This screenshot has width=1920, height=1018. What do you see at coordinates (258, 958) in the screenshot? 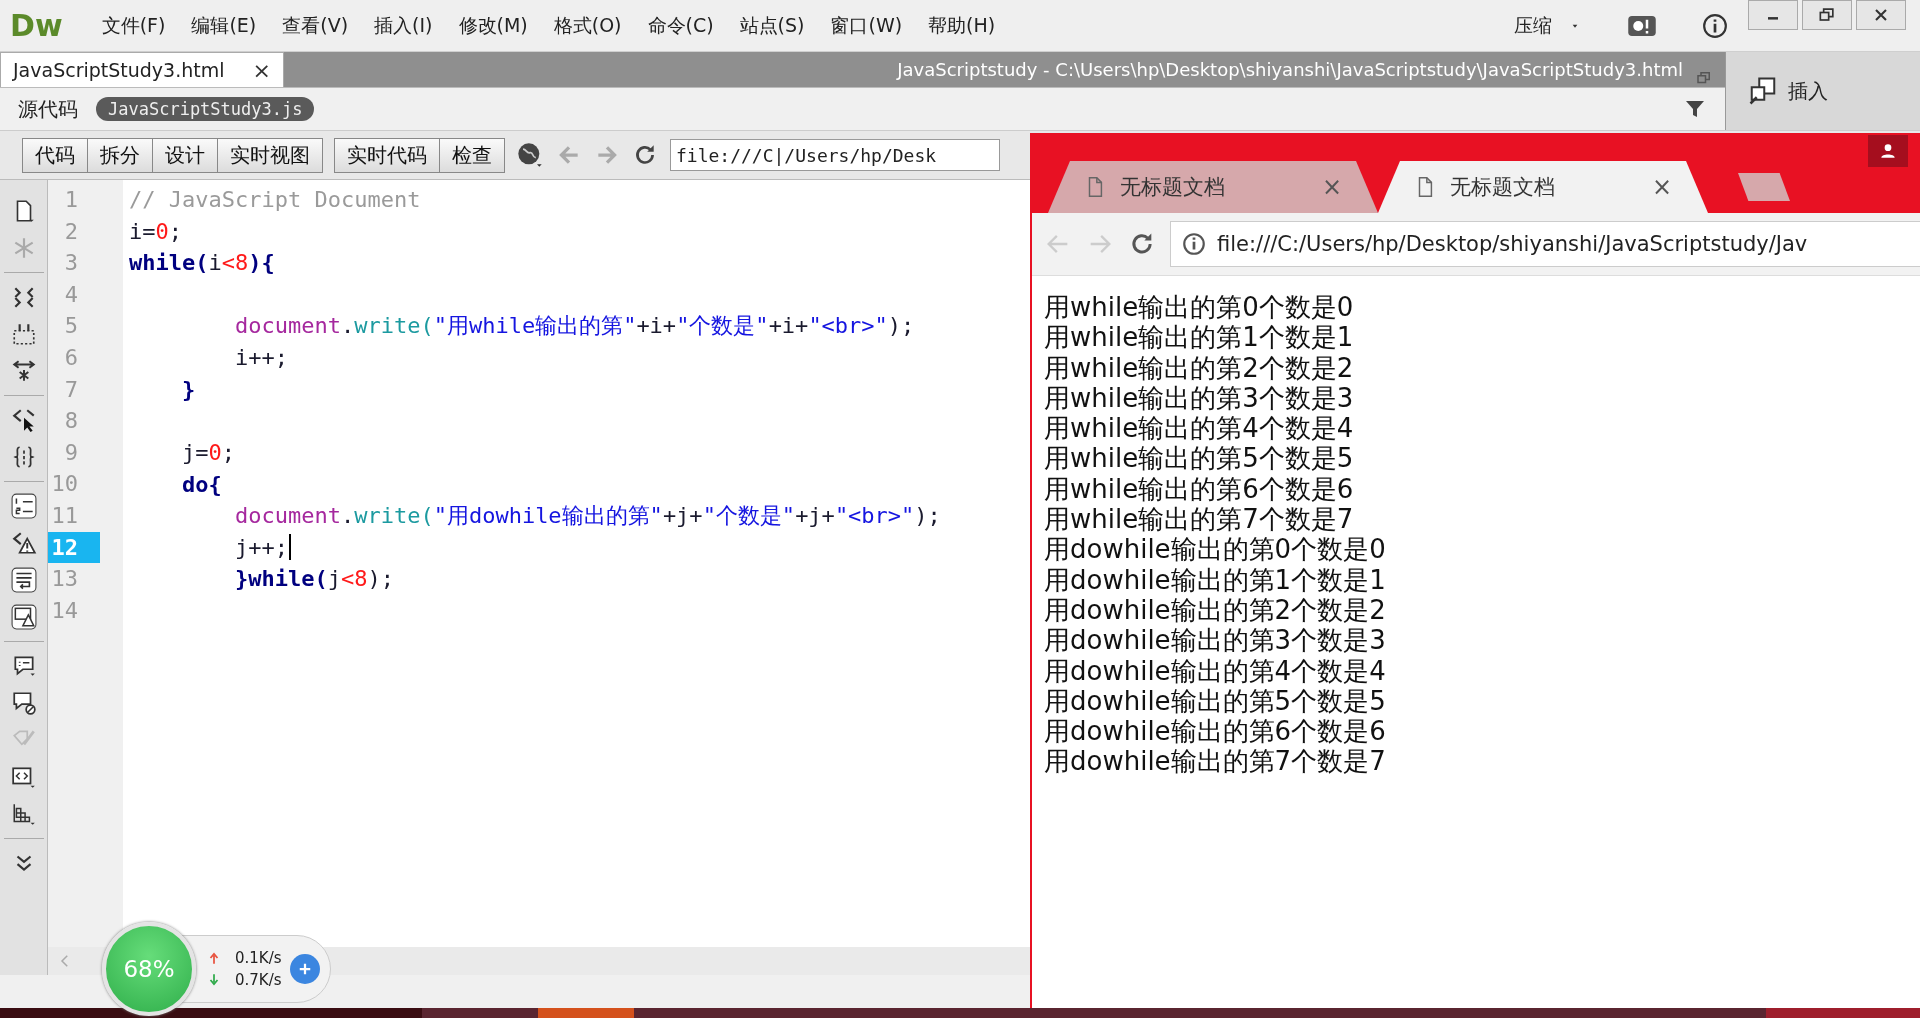
I see `upload-speed: 0.1K/s` at bounding box center [258, 958].